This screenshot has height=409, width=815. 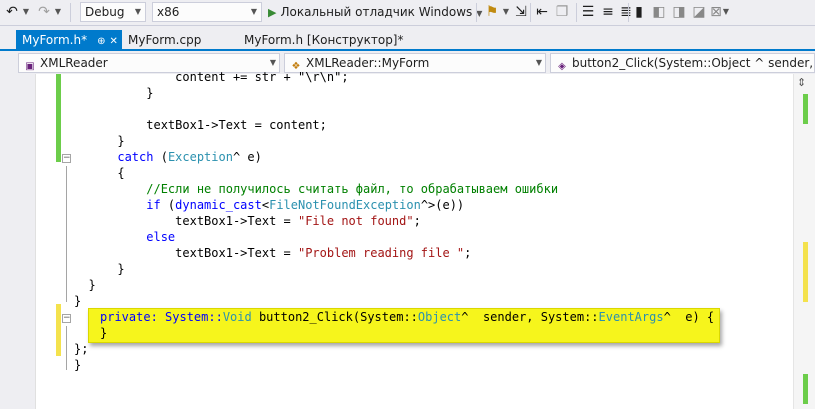 I want to click on vertical-scrollbar: ⇕, so click(x=804, y=241).